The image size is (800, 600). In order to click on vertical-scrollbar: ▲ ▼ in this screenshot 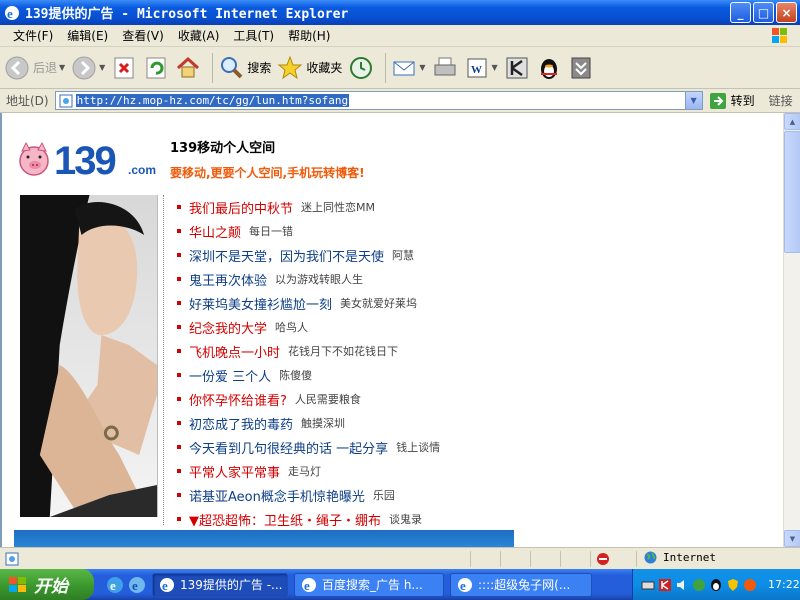, I will do `click(791, 330)`.